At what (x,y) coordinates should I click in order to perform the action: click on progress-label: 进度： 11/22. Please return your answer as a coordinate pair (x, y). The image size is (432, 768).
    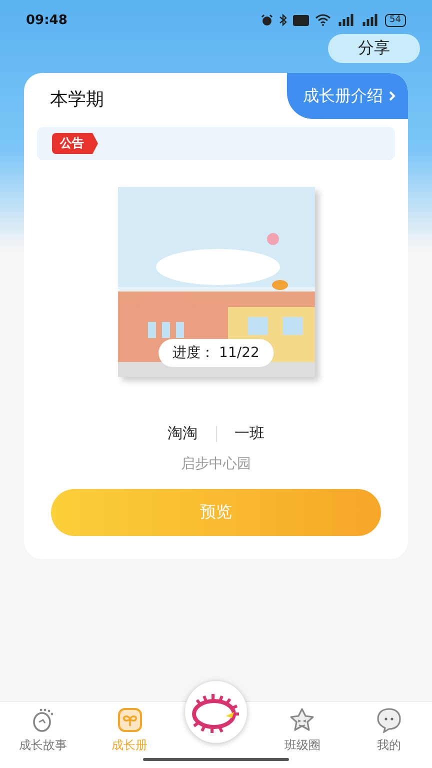
    Looking at the image, I should click on (216, 353).